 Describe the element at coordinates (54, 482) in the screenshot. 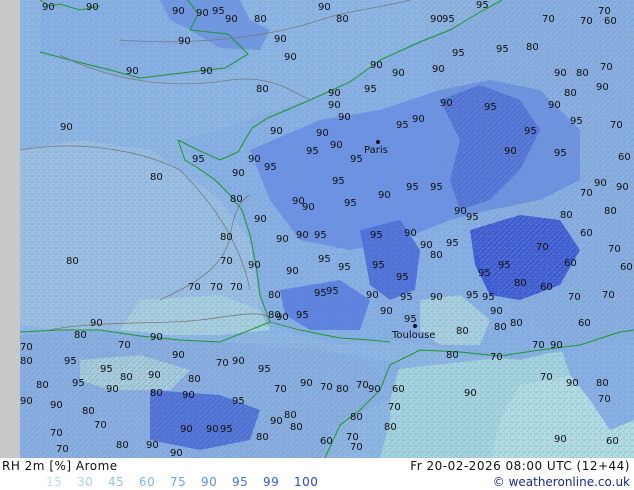

I see `legend-tick: 15` at that location.